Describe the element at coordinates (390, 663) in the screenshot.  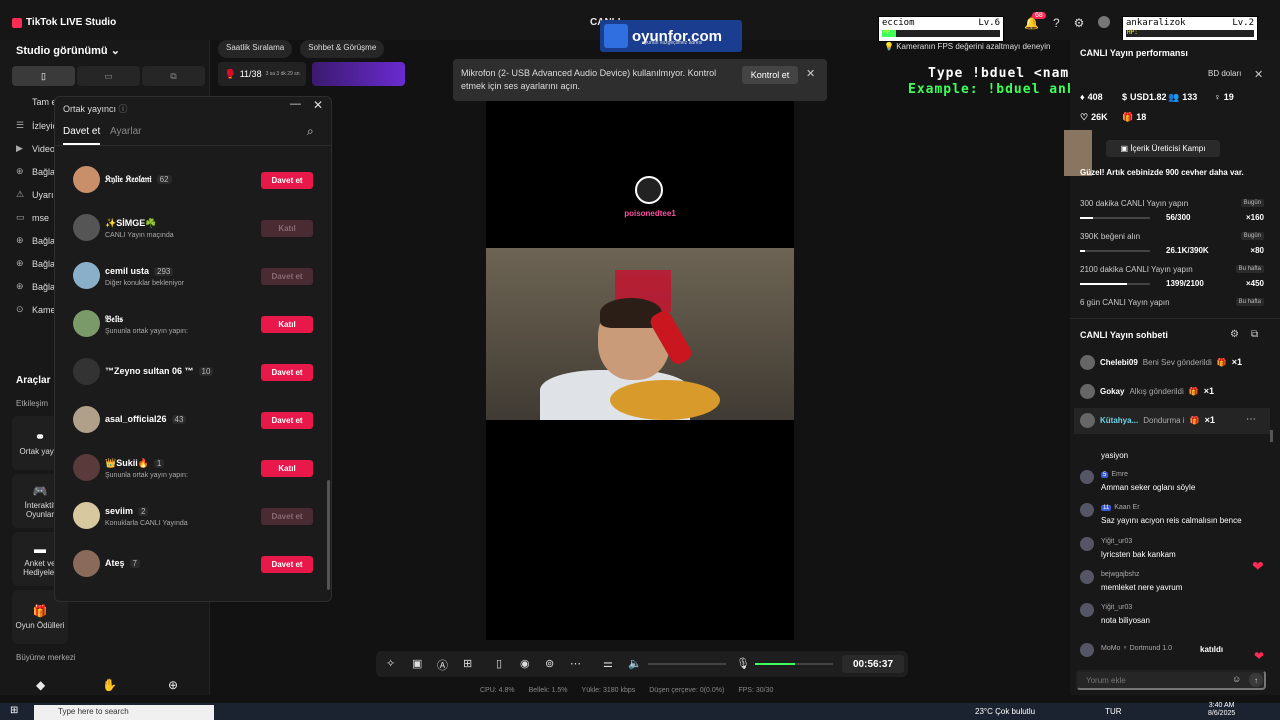
I see `effects-icon: ✧` at that location.